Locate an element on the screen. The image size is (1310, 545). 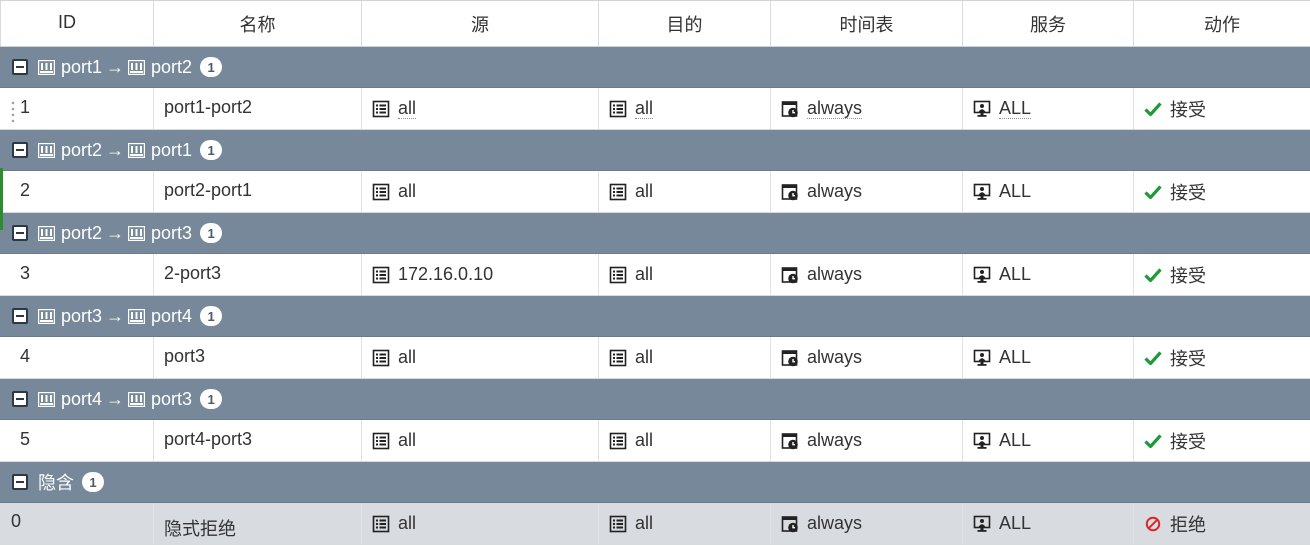
policy-name: 隐式拒绝 is located at coordinates (200, 529).